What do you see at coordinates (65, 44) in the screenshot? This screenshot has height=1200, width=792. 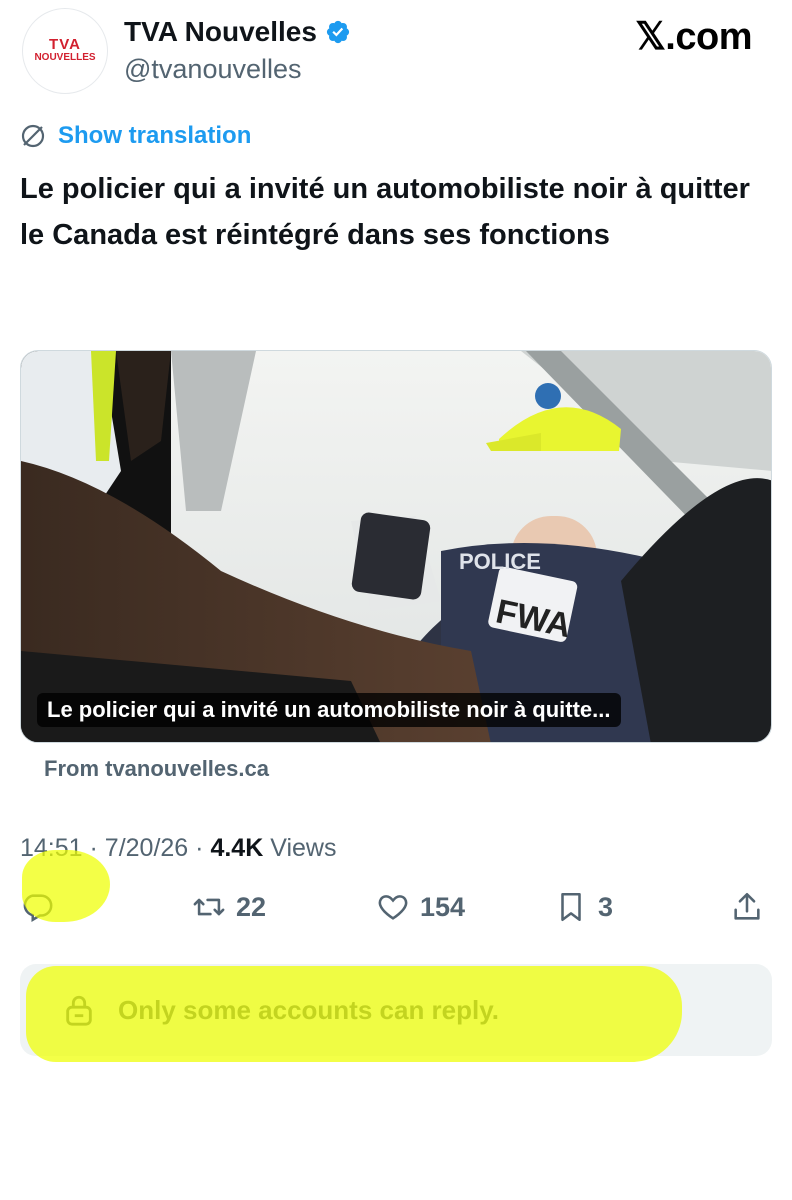 I see `avatar-logo-tva: TVA` at bounding box center [65, 44].